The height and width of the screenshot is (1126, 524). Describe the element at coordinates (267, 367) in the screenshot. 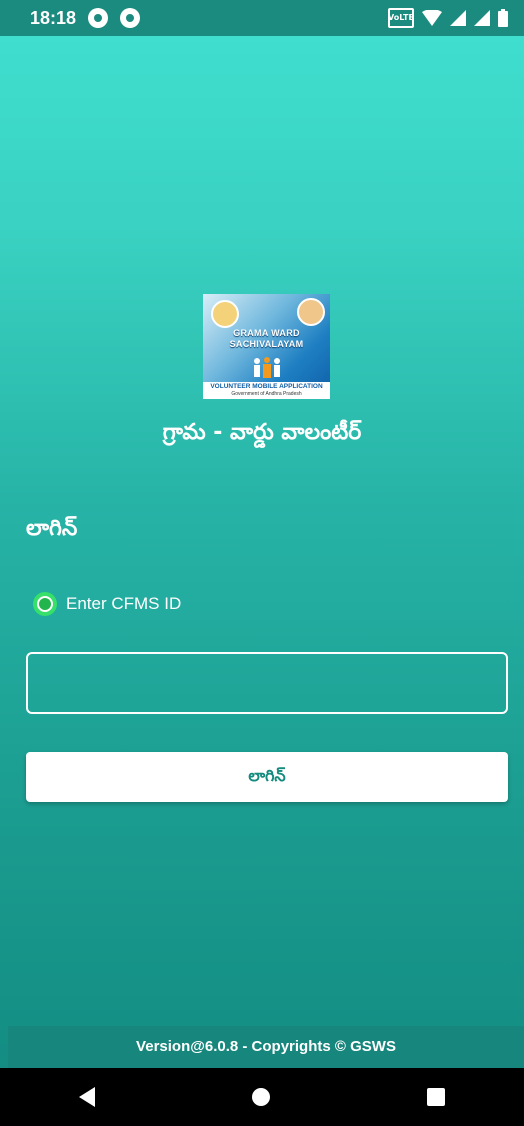

I see `volunteers-icon` at that location.